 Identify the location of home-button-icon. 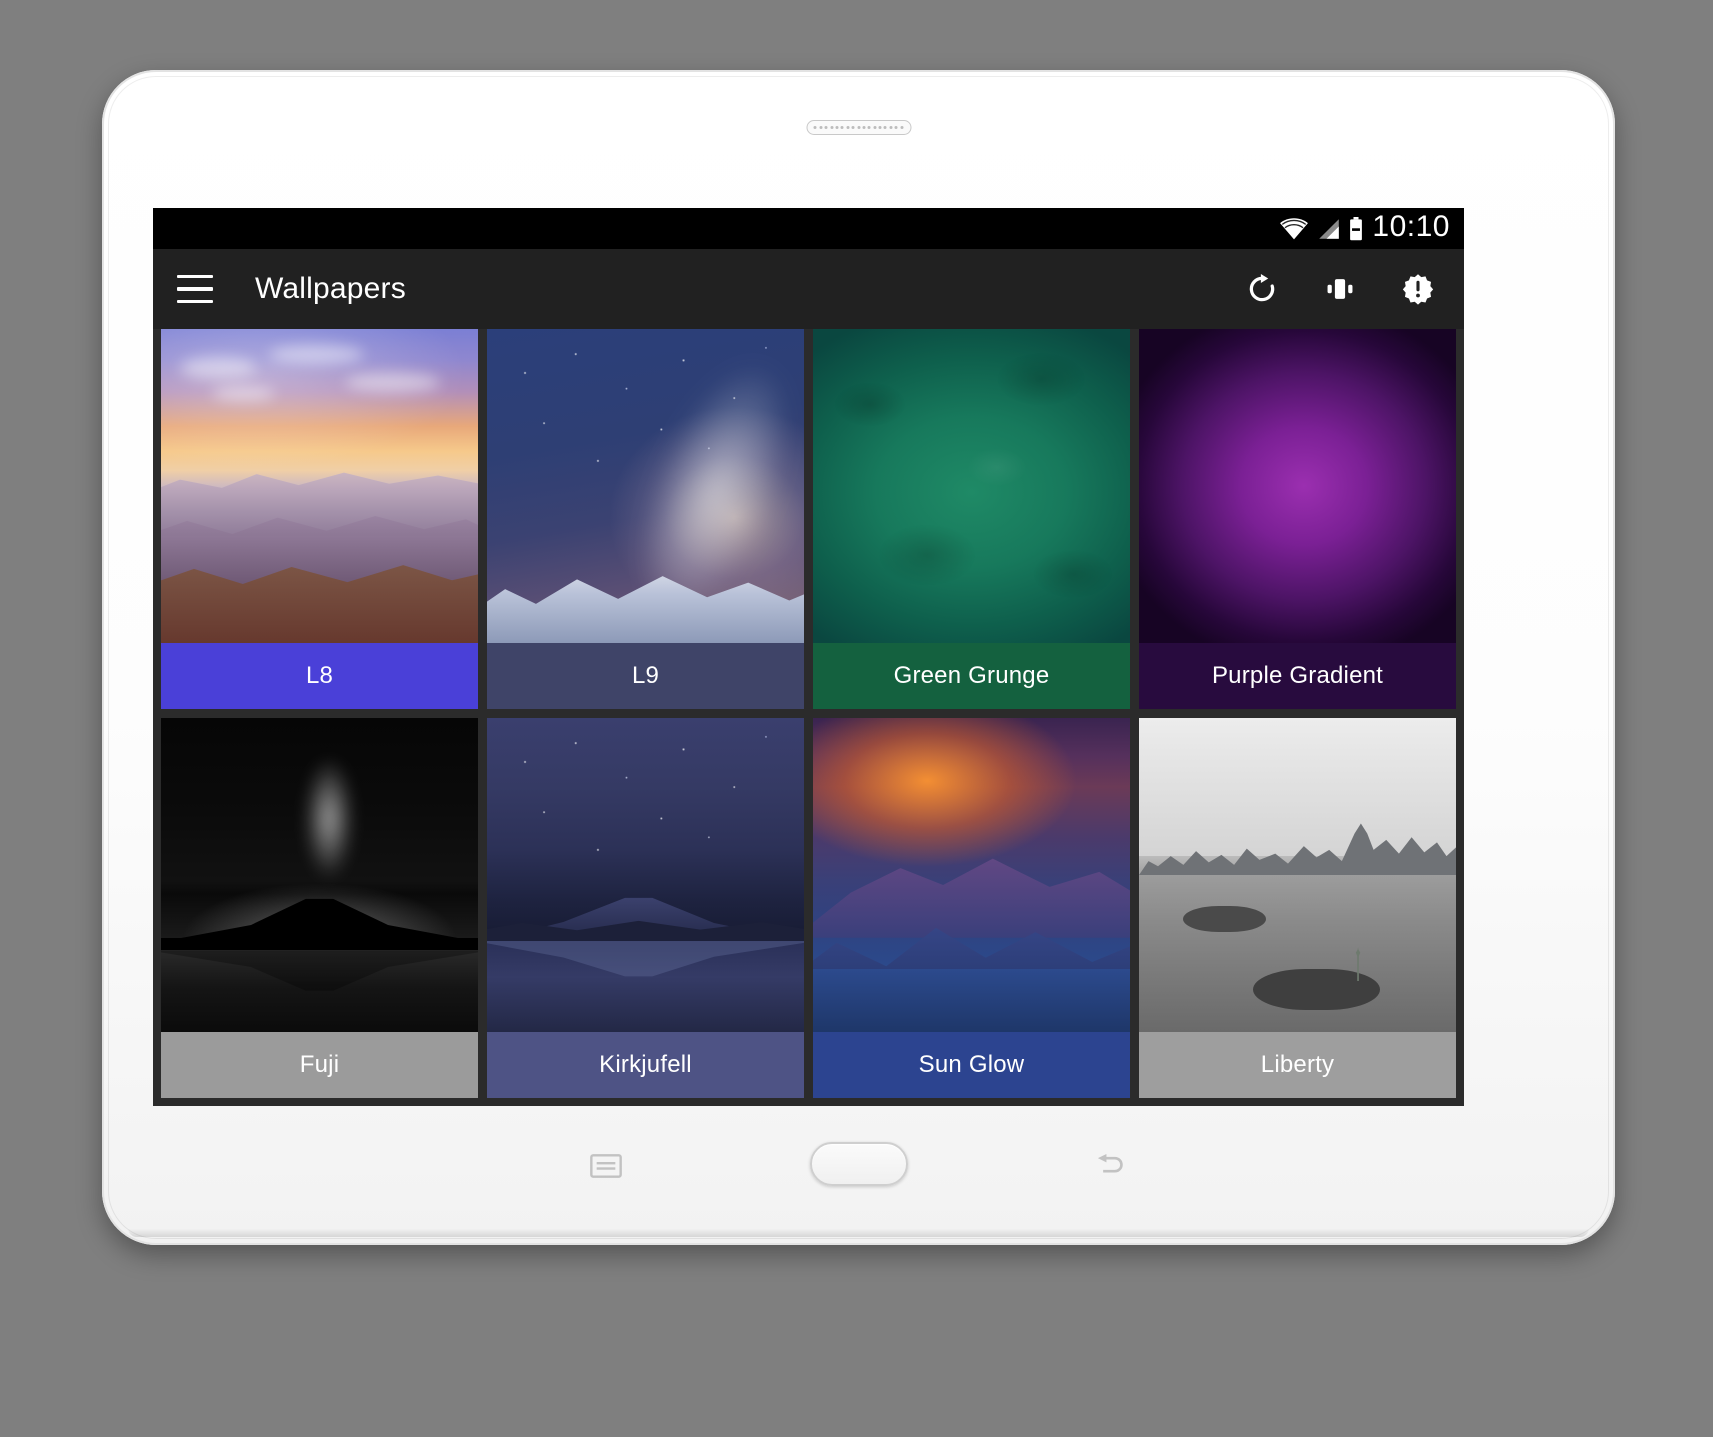
(858, 1164).